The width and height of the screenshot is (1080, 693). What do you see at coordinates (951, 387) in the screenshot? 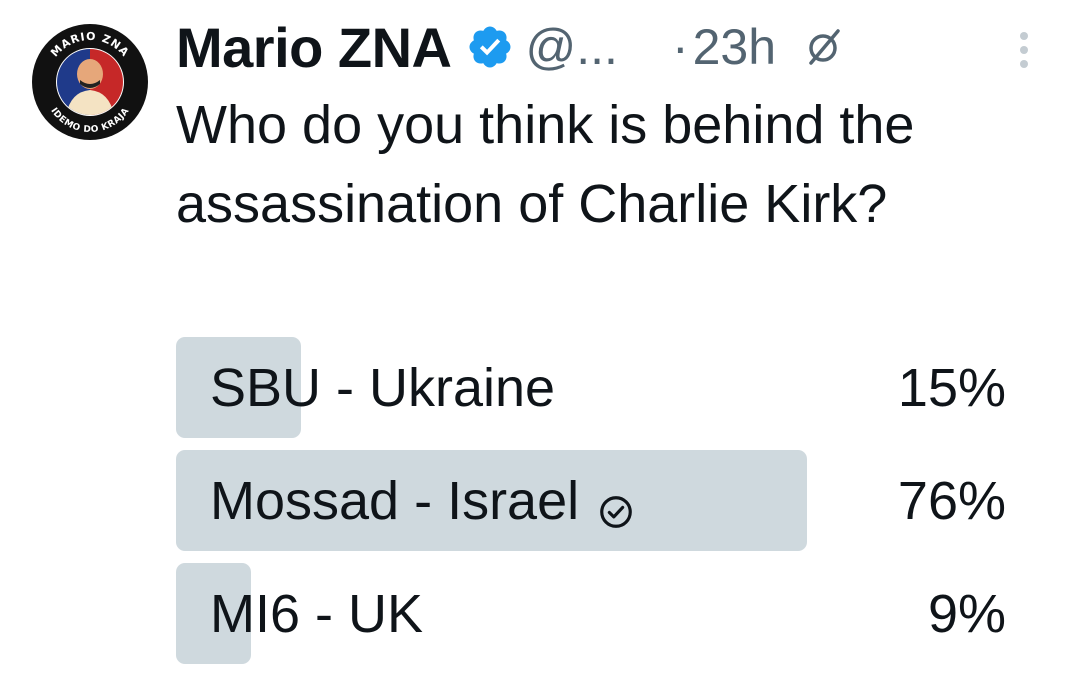
I see `poll-option-percent: 15%` at bounding box center [951, 387].